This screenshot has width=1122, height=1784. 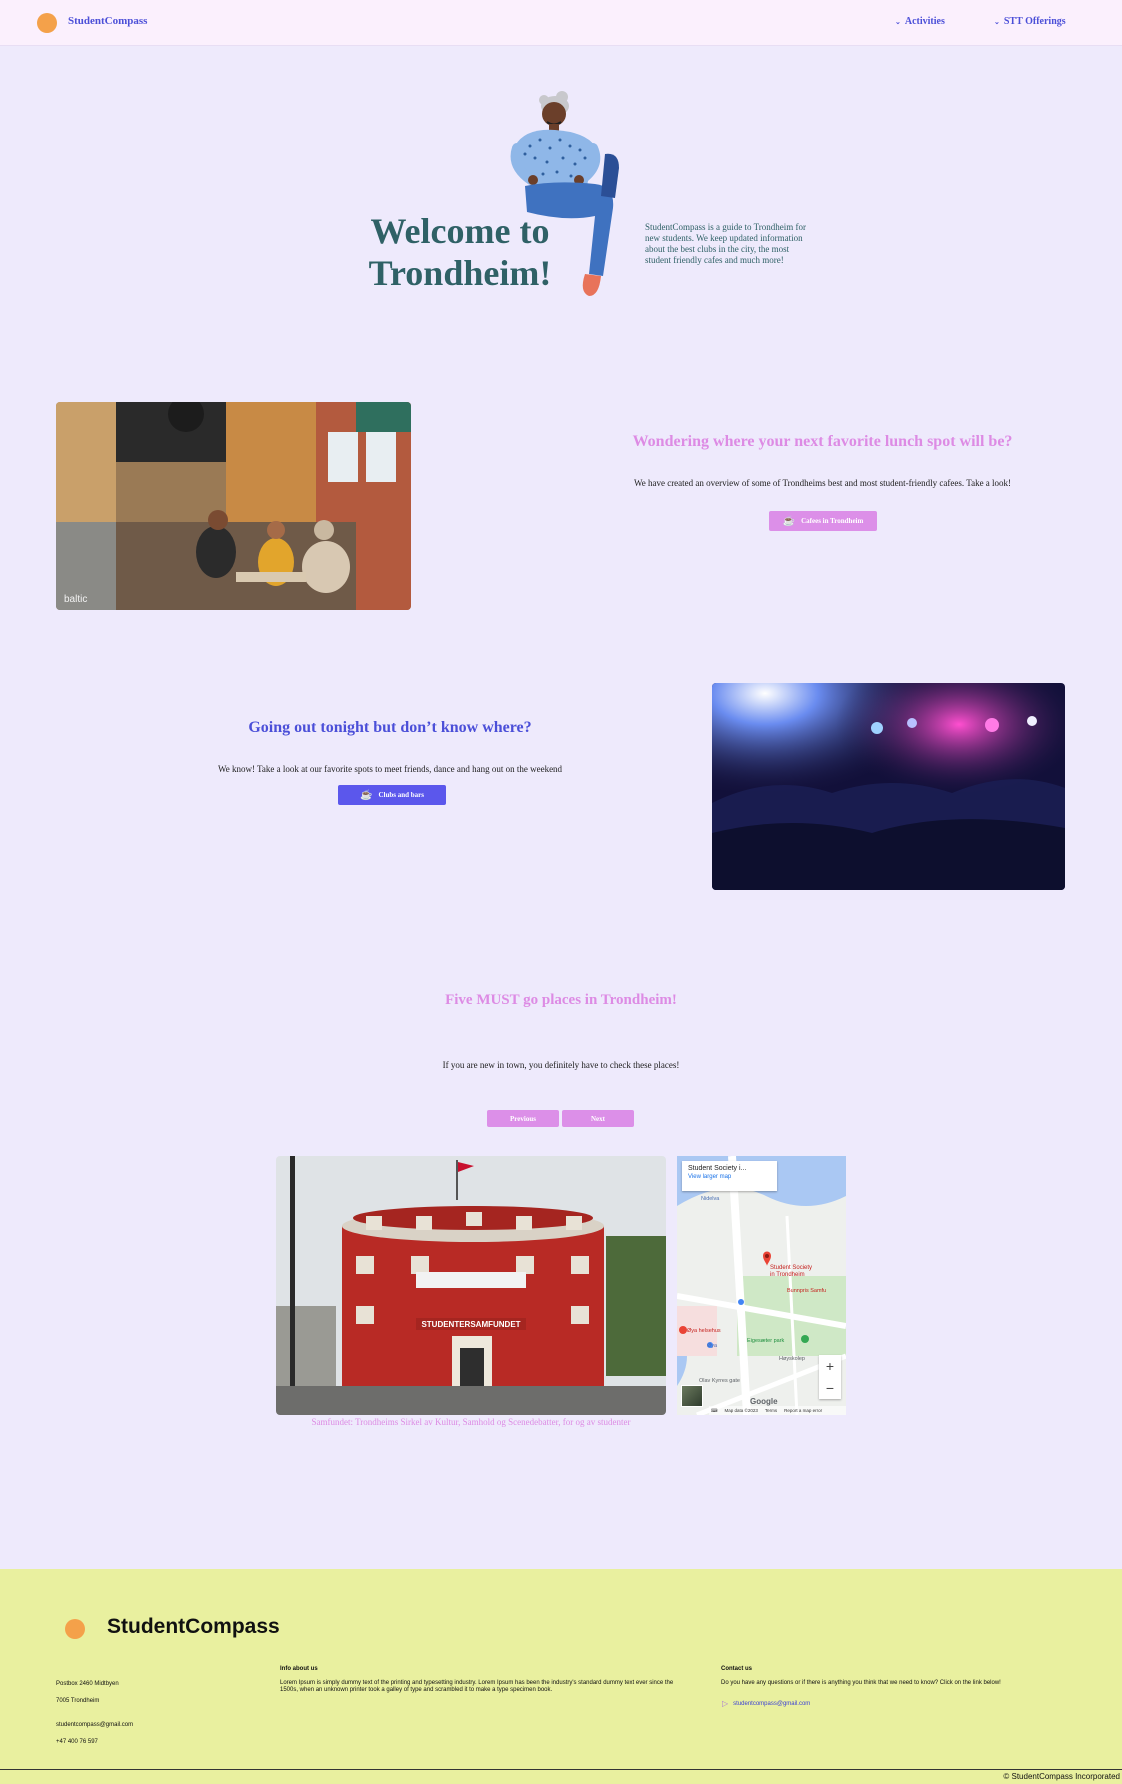 I want to click on google-logo: Google, so click(x=764, y=1401).